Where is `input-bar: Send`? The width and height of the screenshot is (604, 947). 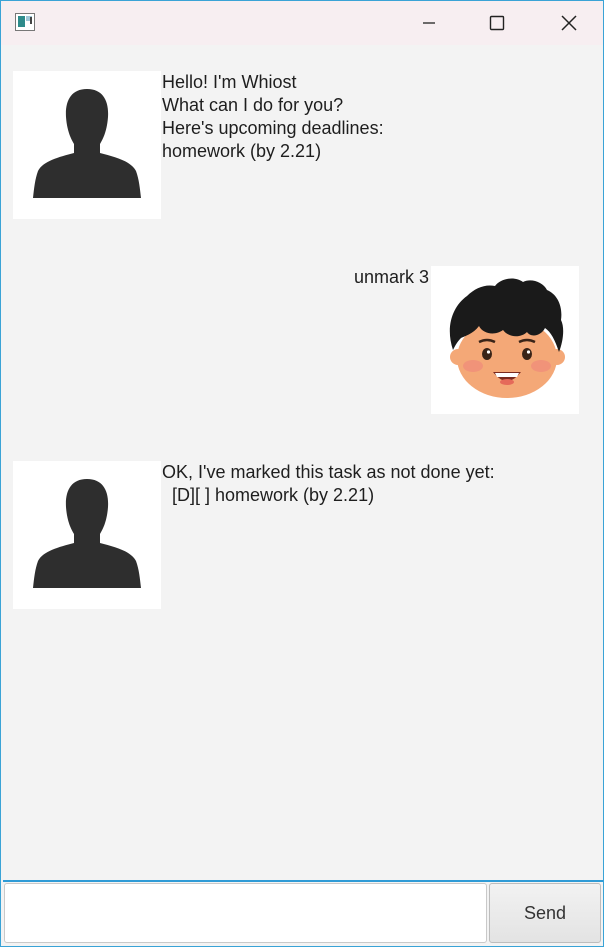
input-bar: Send is located at coordinates (303, 914).